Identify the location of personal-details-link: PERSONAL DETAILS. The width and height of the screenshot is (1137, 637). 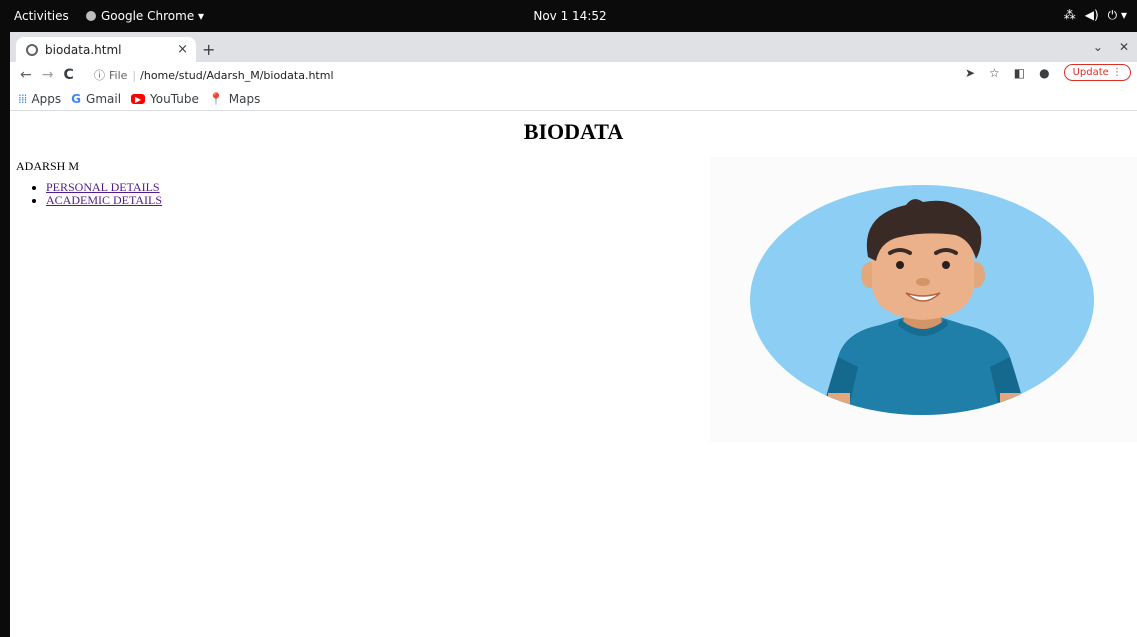
(103, 187).